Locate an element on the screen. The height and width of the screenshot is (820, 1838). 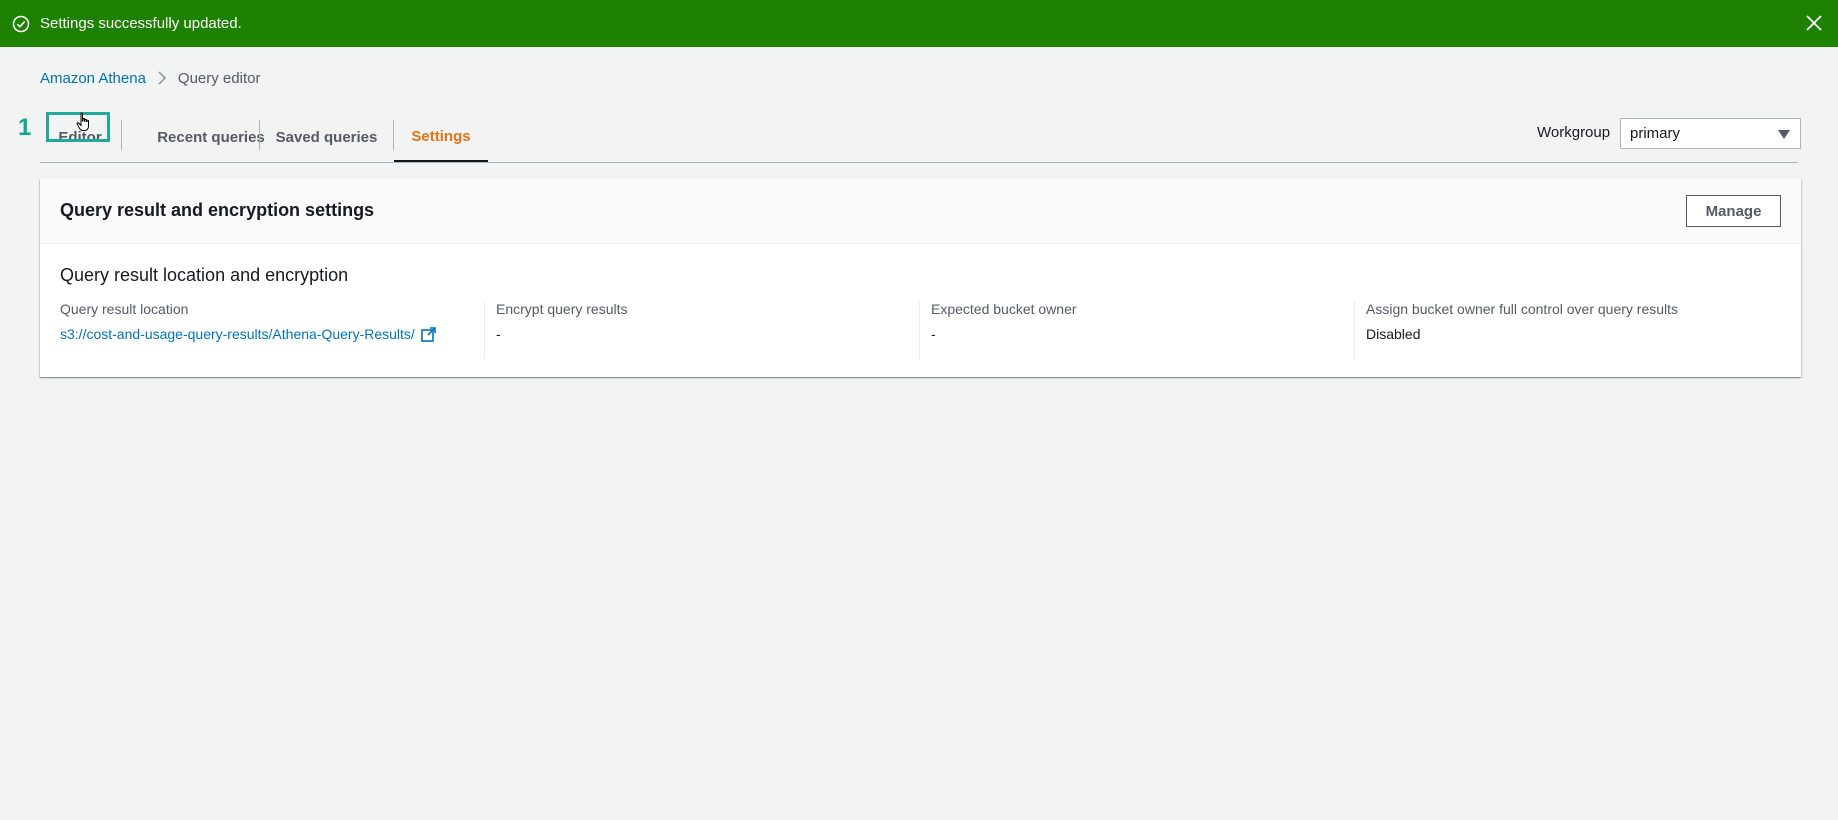
external-link-icon is located at coordinates (428, 334).